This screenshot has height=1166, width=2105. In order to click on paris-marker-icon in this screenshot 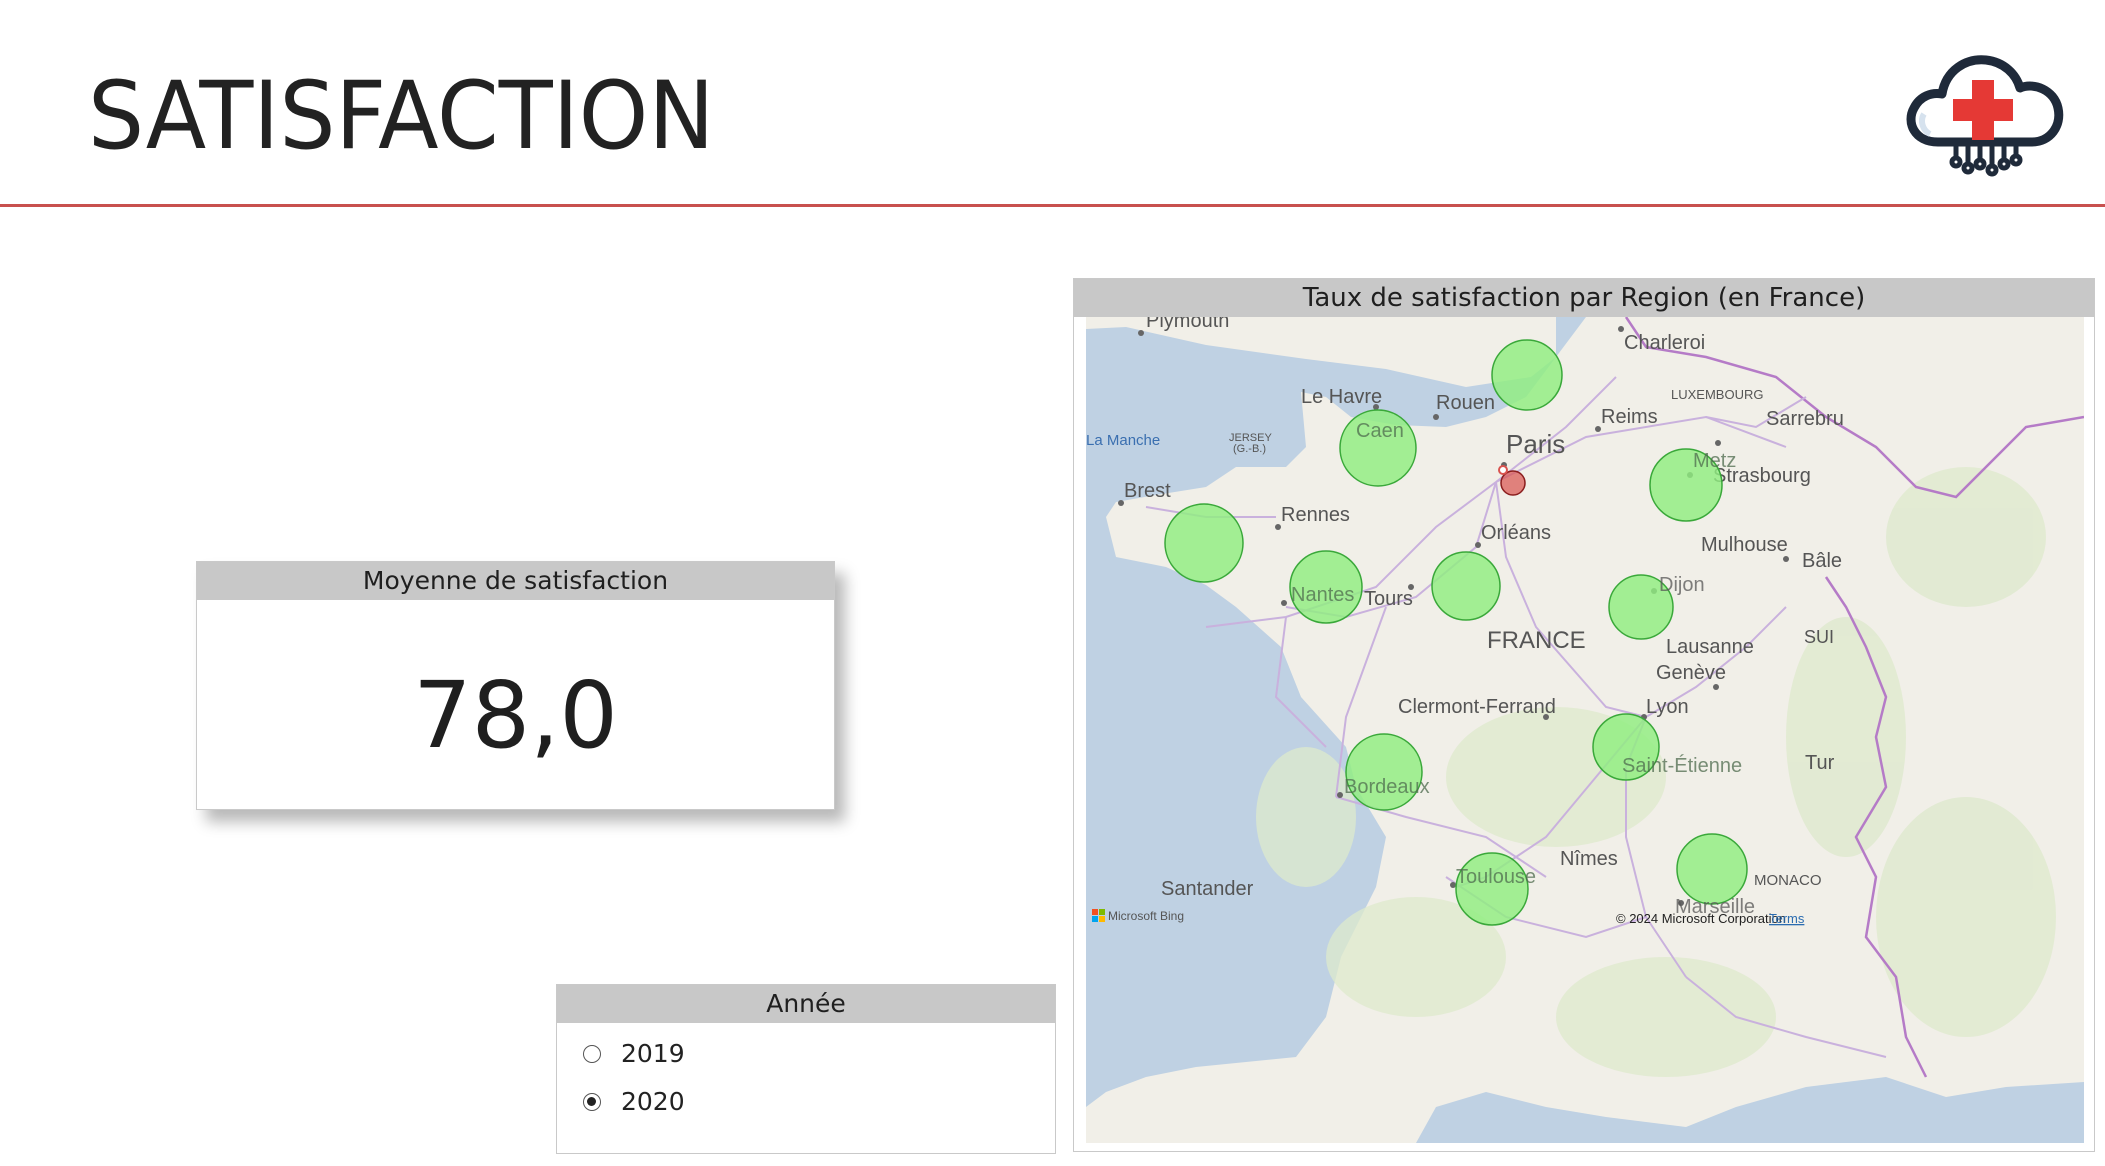, I will do `click(1503, 470)`.